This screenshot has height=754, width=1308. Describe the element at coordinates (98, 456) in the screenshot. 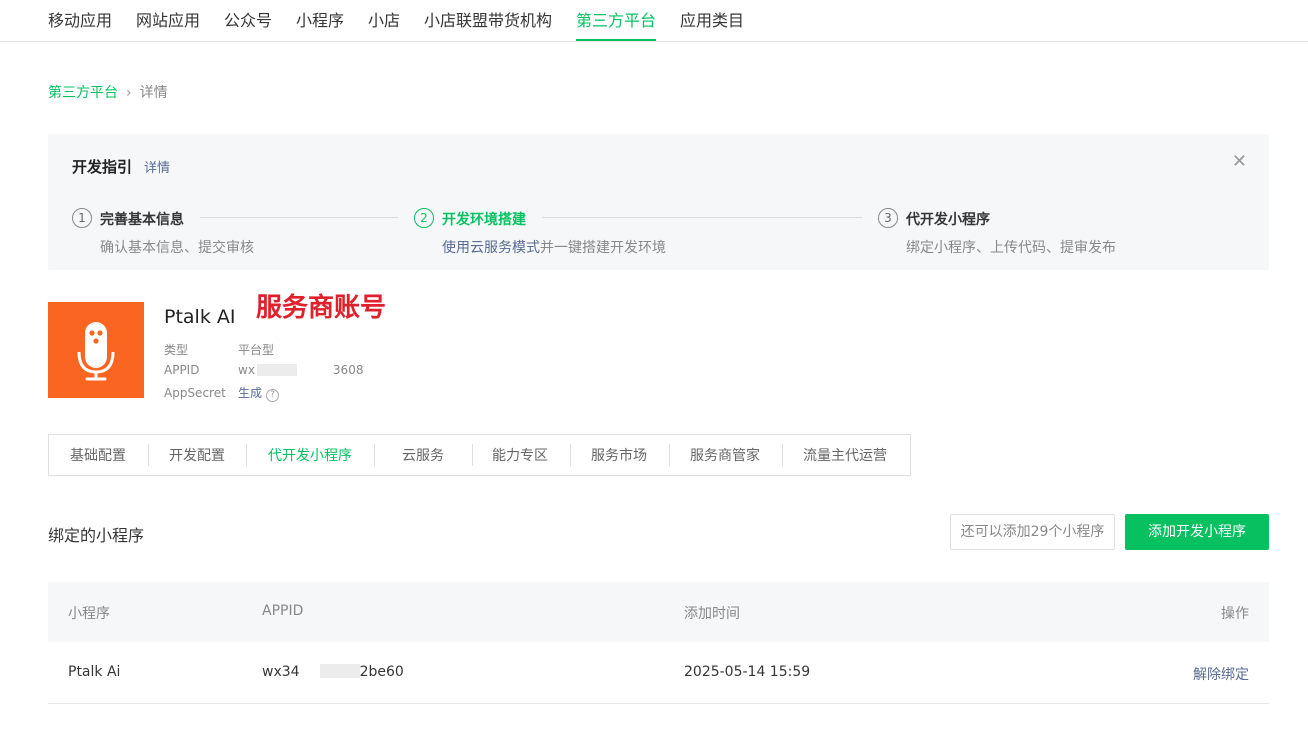

I see `tab-basic-config: 基础配置` at that location.